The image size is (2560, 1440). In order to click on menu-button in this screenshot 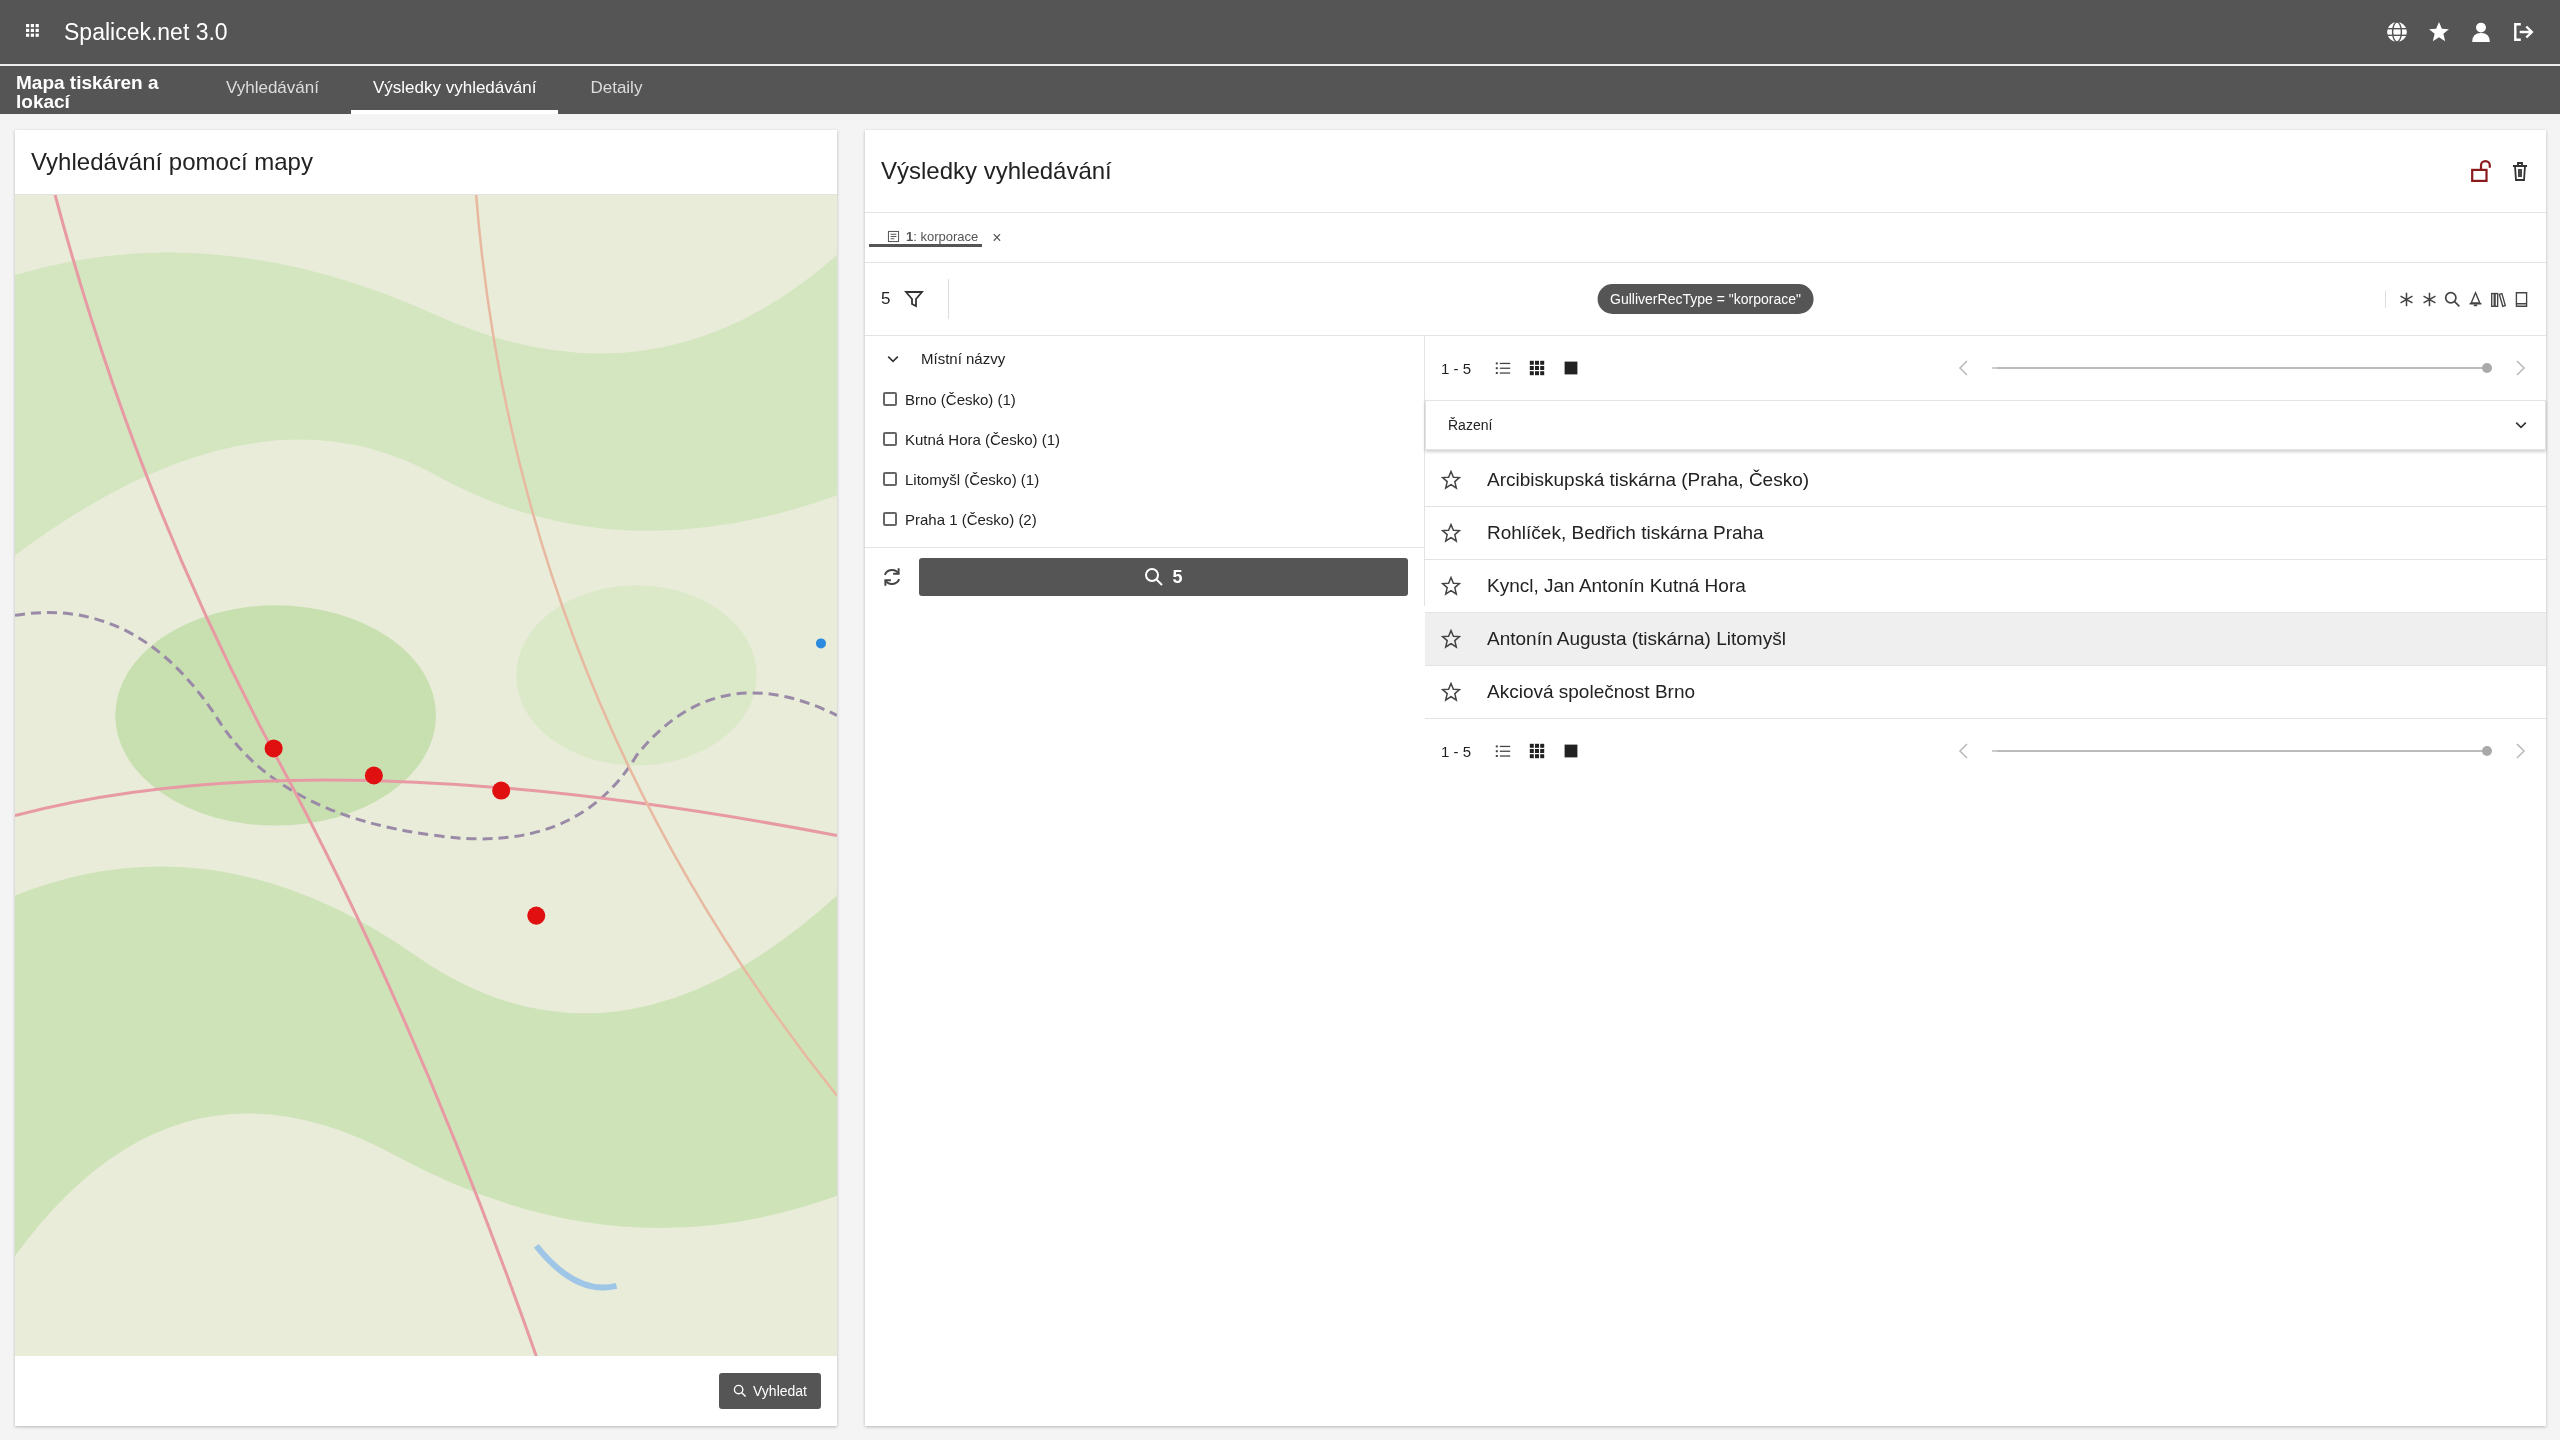, I will do `click(34, 32)`.